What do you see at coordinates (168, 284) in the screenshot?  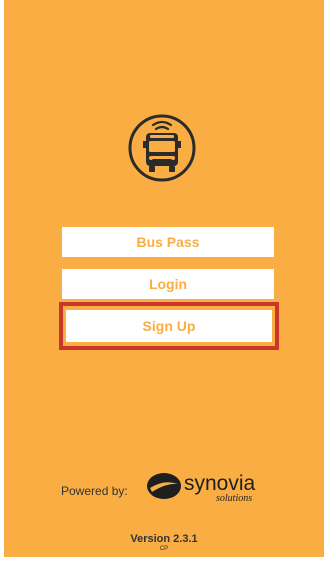 I see `login-button: Login` at bounding box center [168, 284].